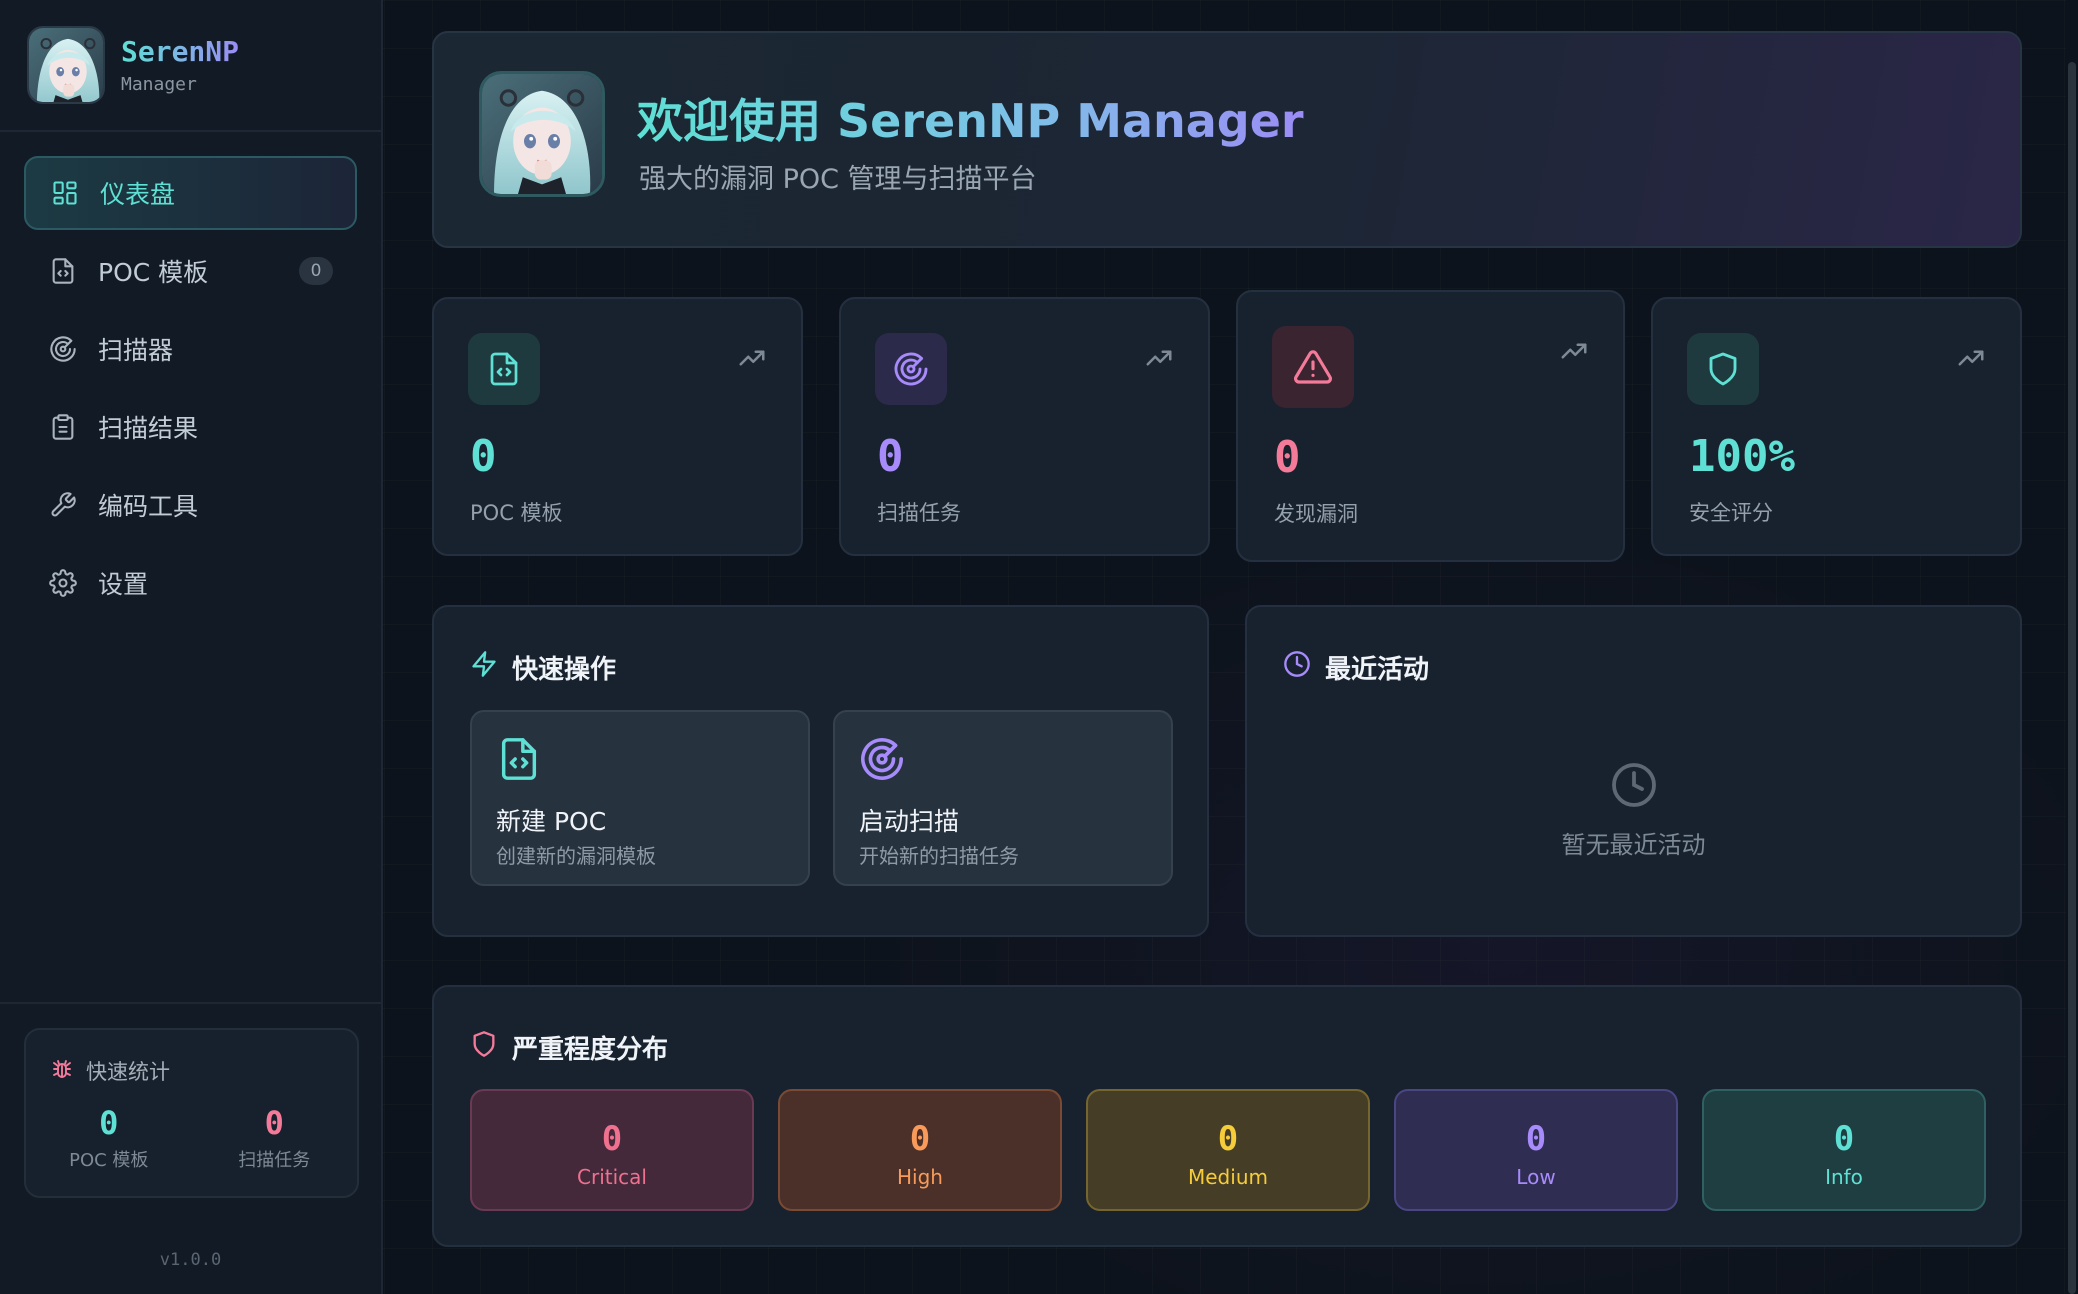  Describe the element at coordinates (153, 272) in the screenshot. I see `sidebar-item-label: POC 模板` at that location.